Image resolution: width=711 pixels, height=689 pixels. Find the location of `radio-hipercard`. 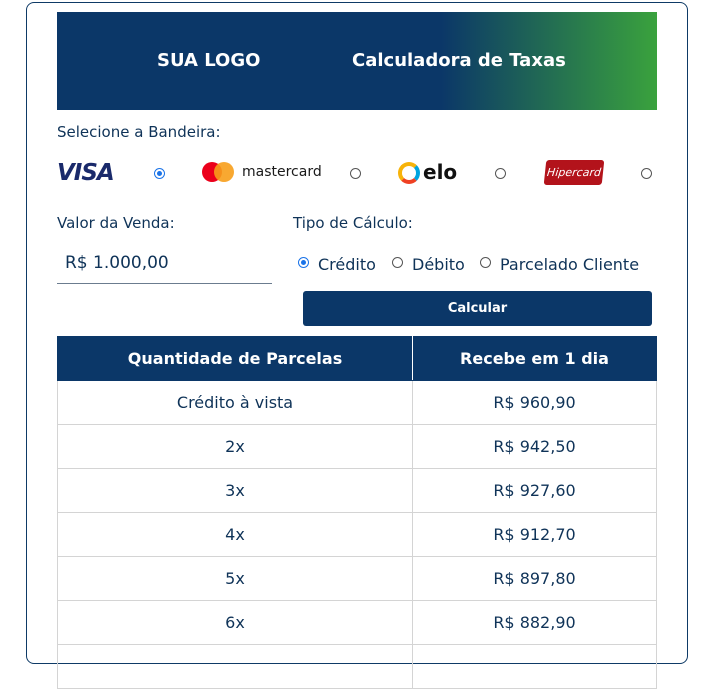

radio-hipercard is located at coordinates (646, 173).